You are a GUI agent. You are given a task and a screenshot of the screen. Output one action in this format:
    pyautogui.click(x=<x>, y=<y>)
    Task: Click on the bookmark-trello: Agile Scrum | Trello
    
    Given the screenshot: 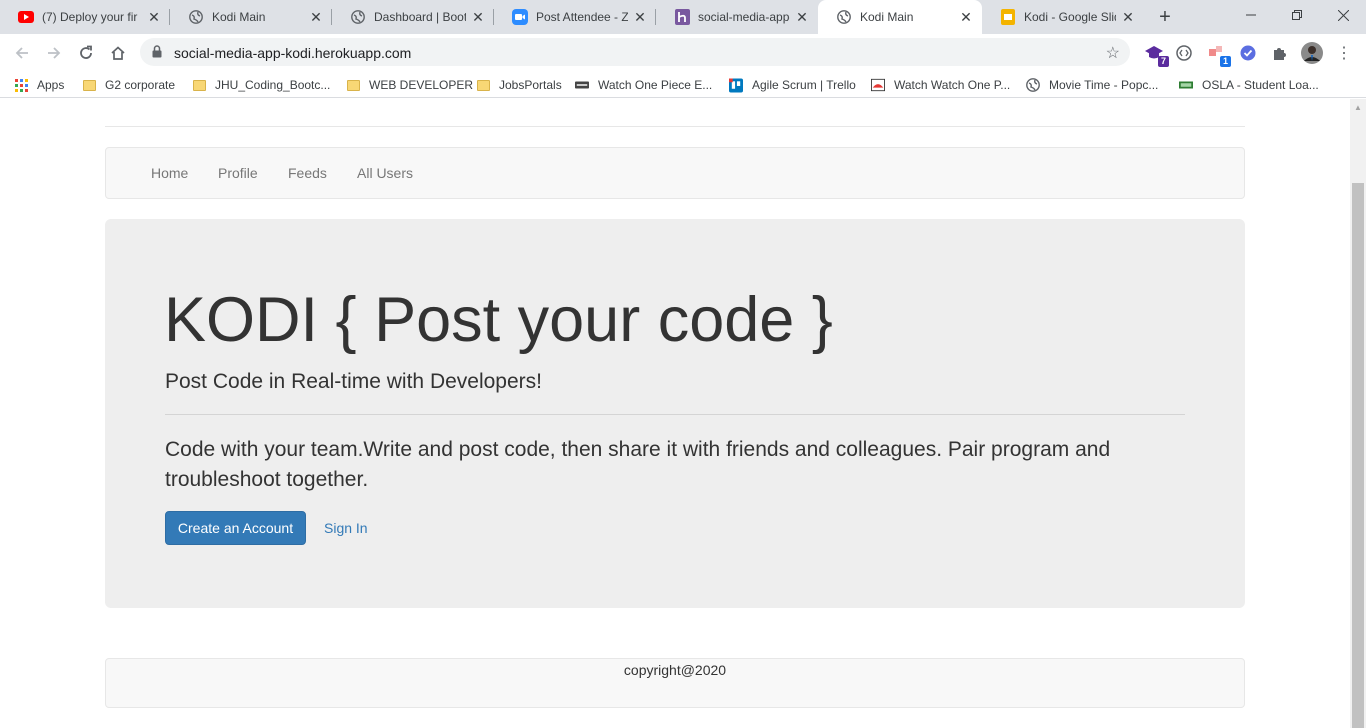 What is the action you would take?
    pyautogui.click(x=792, y=85)
    